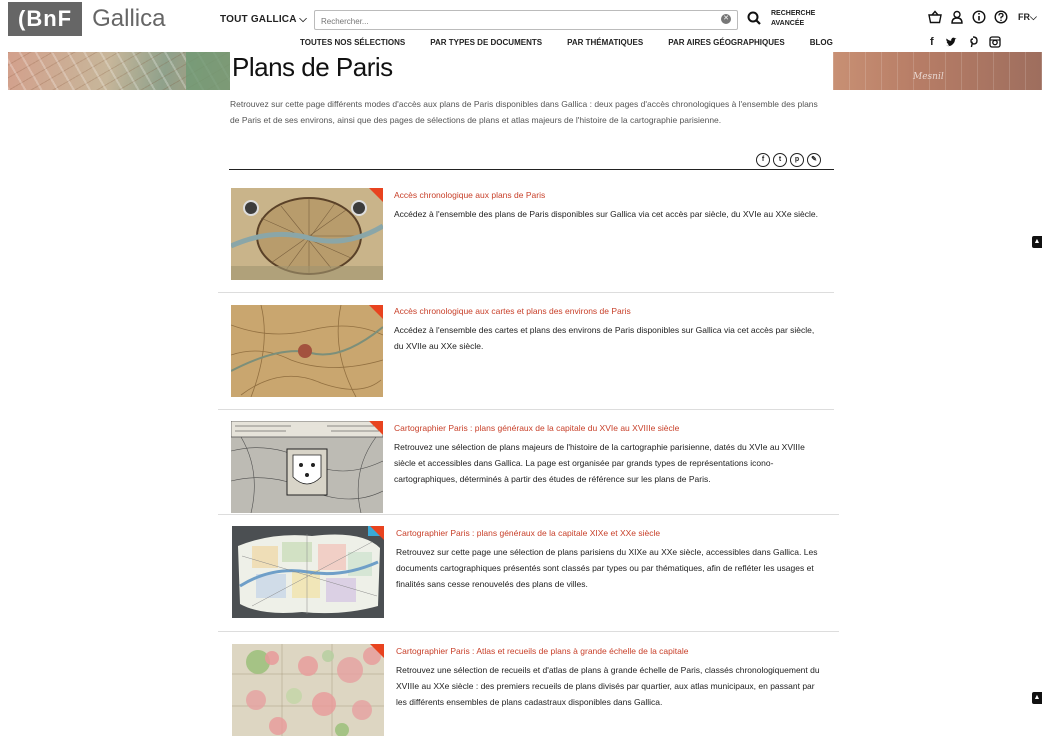 The height and width of the screenshot is (746, 1042). I want to click on page-title: Plans de Paris, so click(312, 67).